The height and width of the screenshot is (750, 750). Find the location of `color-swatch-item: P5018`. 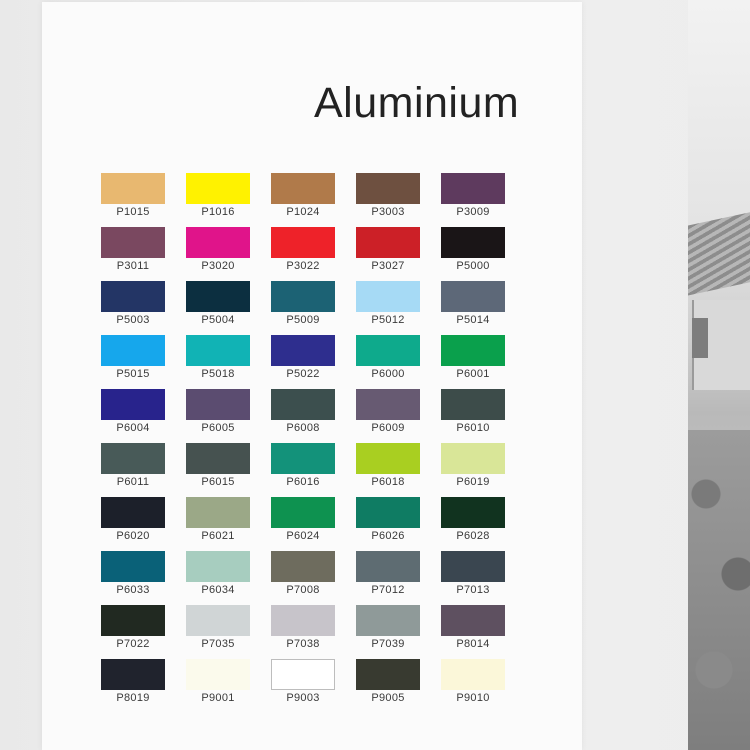

color-swatch-item: P5018 is located at coordinates (218, 358).